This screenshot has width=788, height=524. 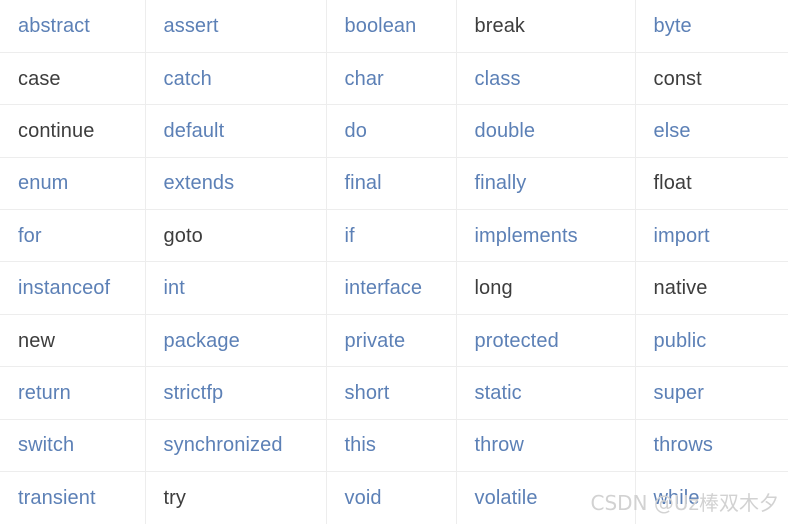 I want to click on keyword-cell: for, so click(x=73, y=236).